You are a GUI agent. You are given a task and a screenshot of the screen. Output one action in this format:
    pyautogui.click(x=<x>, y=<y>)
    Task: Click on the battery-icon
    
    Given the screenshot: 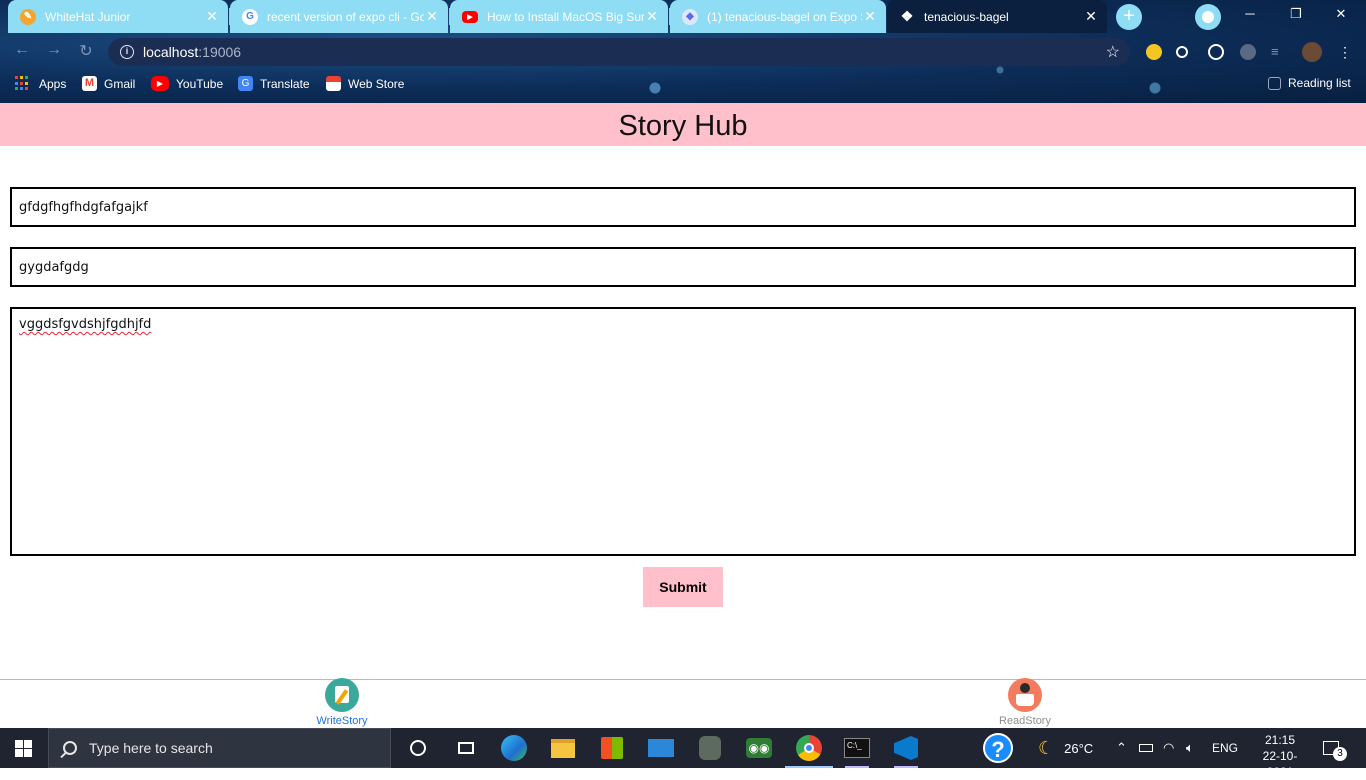 What is the action you would take?
    pyautogui.click(x=1146, y=748)
    